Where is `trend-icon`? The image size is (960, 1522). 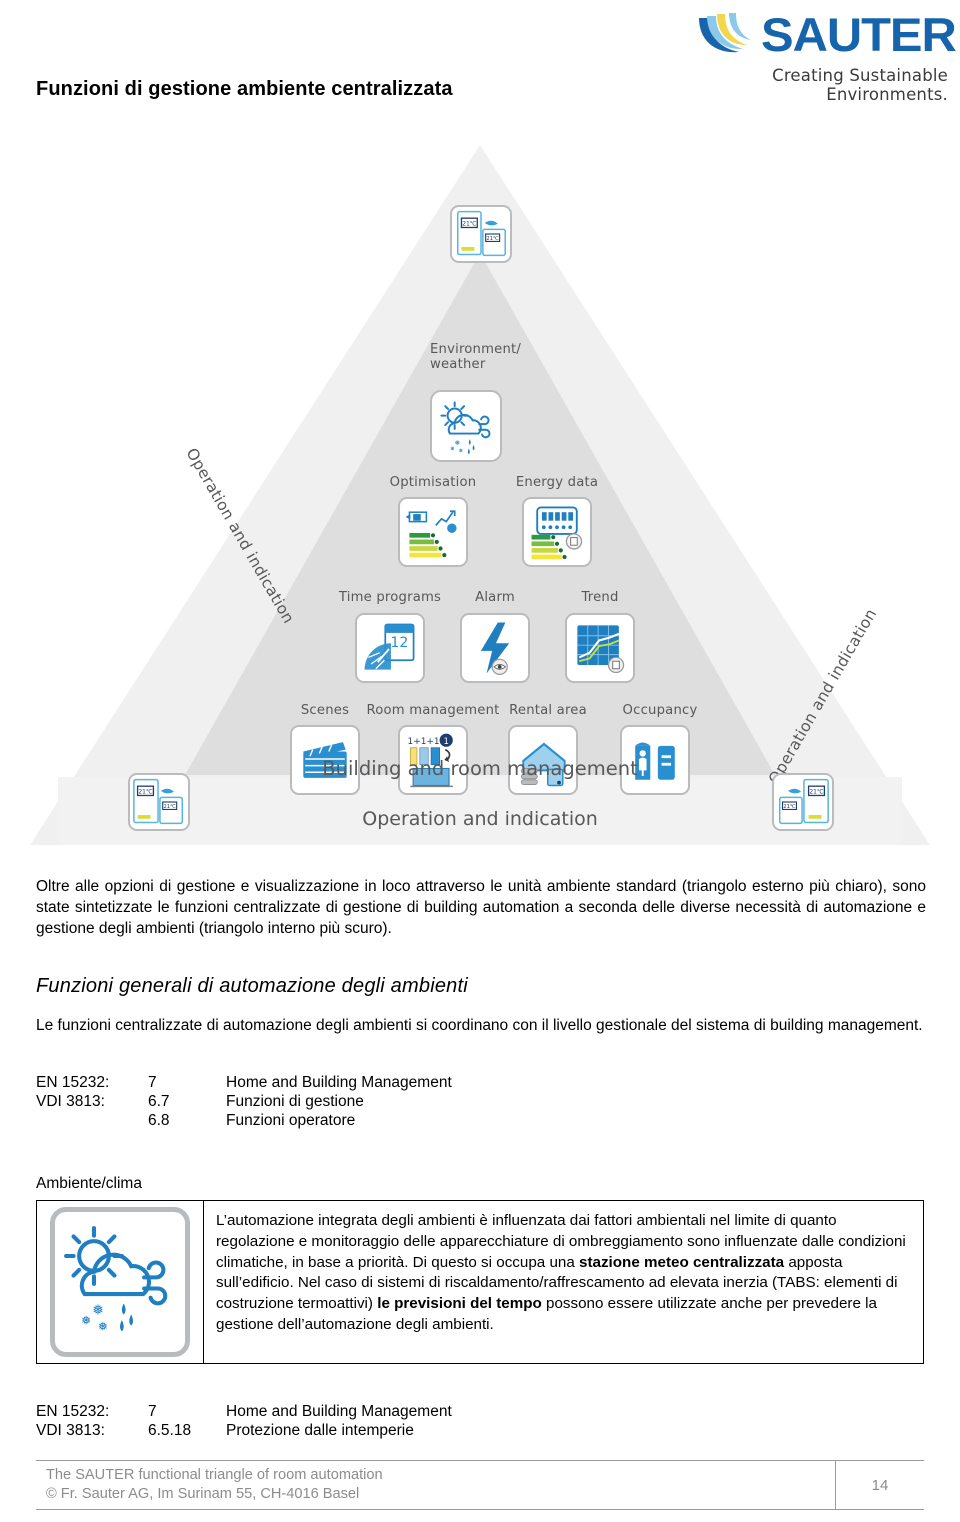 trend-icon is located at coordinates (601, 649).